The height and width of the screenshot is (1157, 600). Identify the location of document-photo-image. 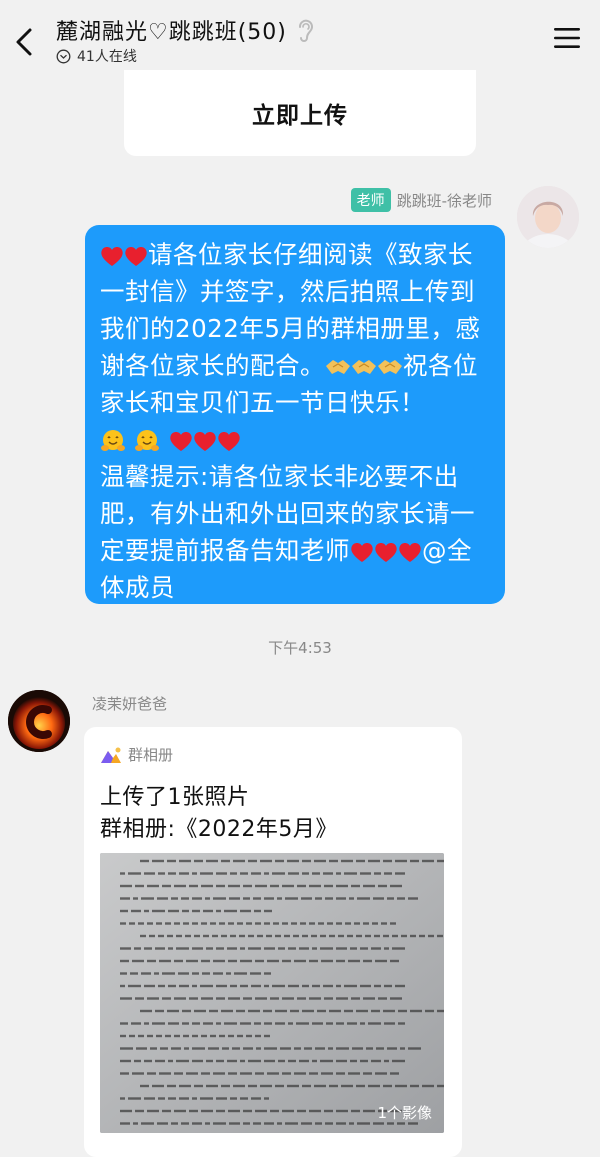
(272, 993).